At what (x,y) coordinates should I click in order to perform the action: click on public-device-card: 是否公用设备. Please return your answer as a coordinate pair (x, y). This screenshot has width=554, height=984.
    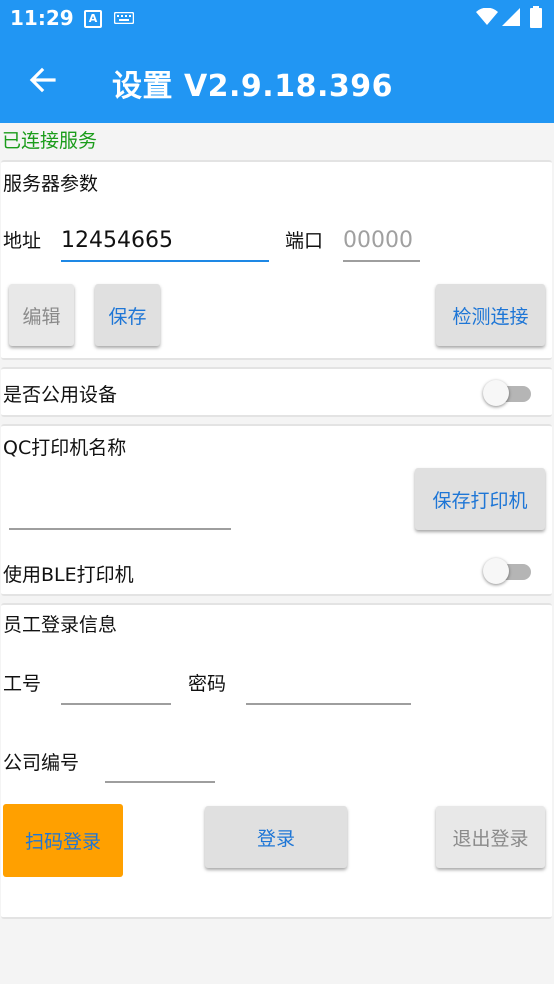
    Looking at the image, I should click on (276, 392).